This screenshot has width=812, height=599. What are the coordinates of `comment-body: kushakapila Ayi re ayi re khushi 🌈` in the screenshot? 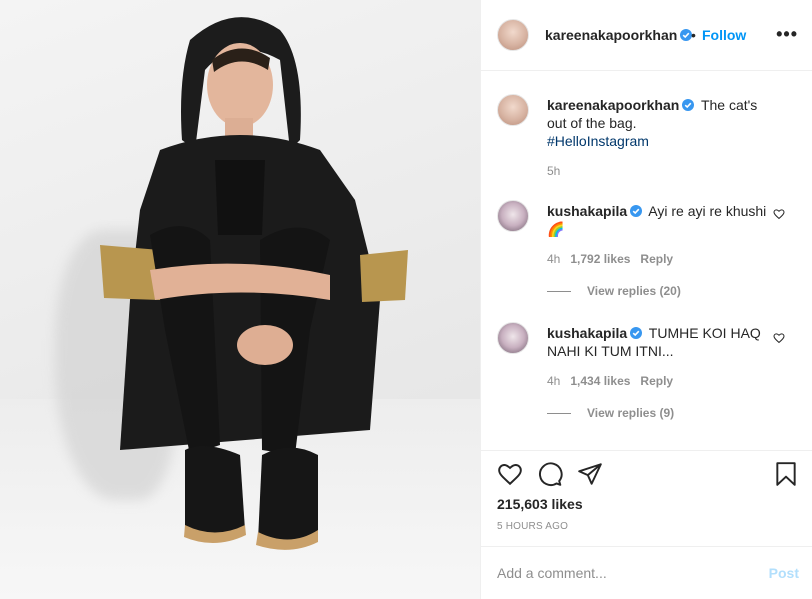 It's located at (661, 220).